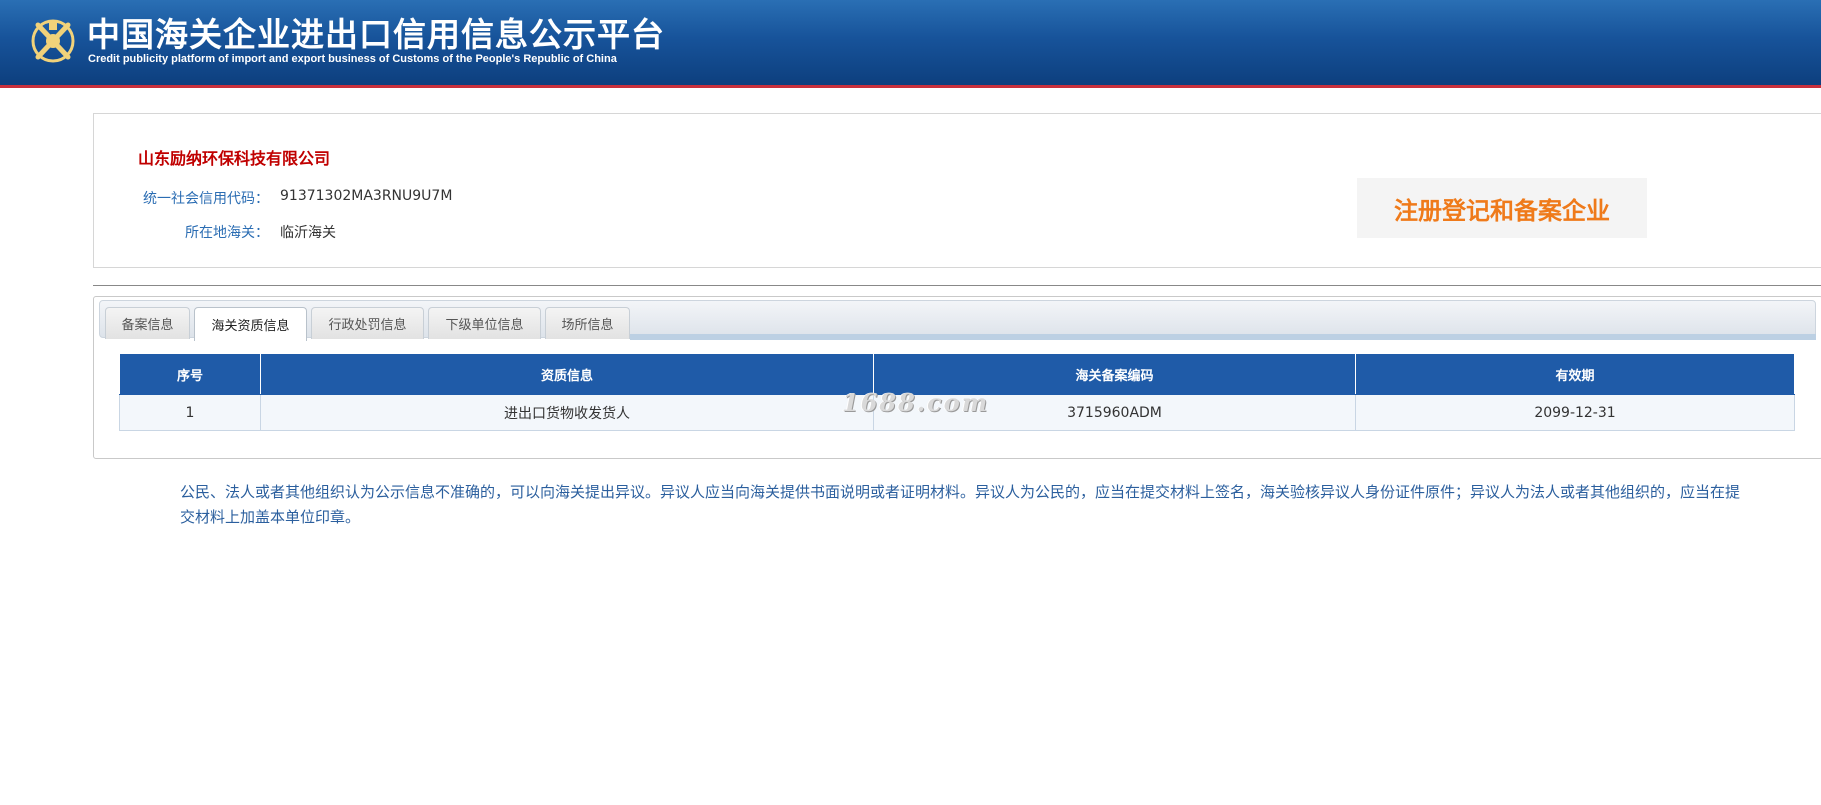  What do you see at coordinates (147, 323) in the screenshot?
I see `tab-filing-info: 备案信息` at bounding box center [147, 323].